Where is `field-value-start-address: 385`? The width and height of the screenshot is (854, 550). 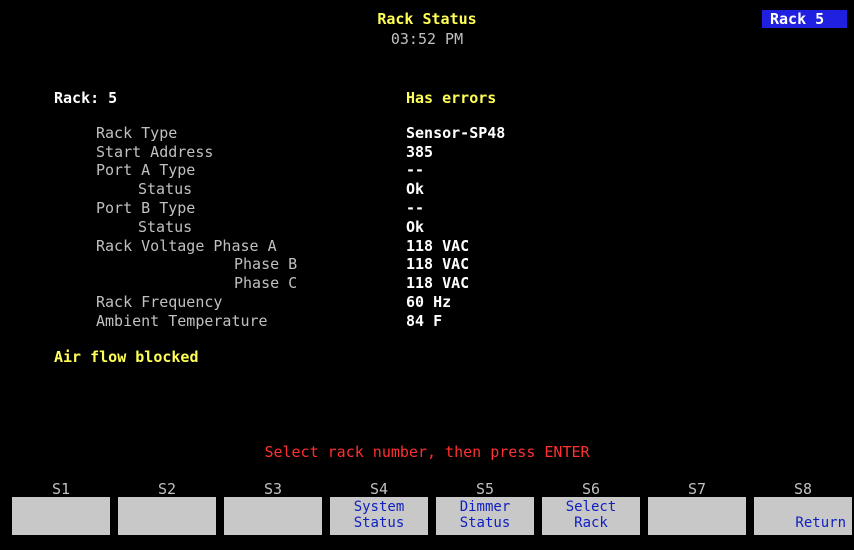 field-value-start-address: 385 is located at coordinates (420, 152).